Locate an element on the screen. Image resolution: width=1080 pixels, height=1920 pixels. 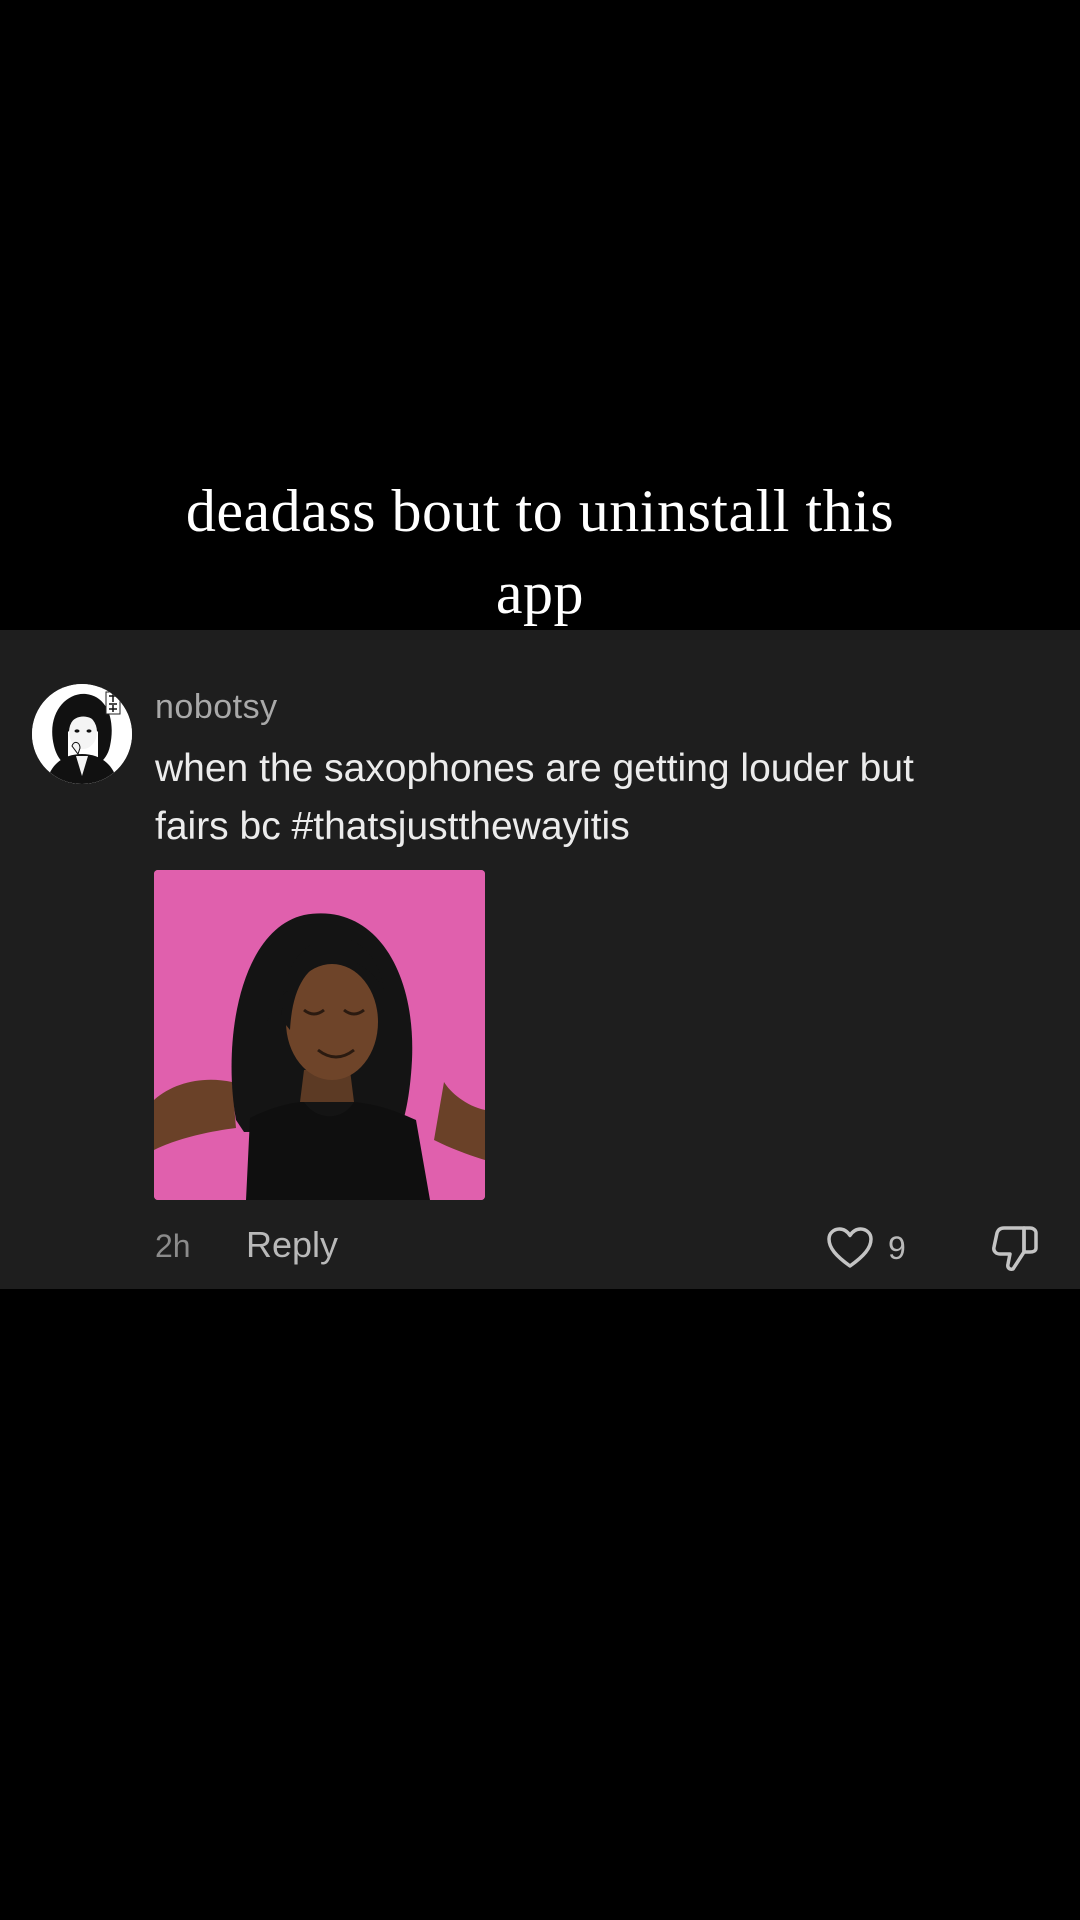
thumbs-down-outline is located at coordinates (1015, 1248).